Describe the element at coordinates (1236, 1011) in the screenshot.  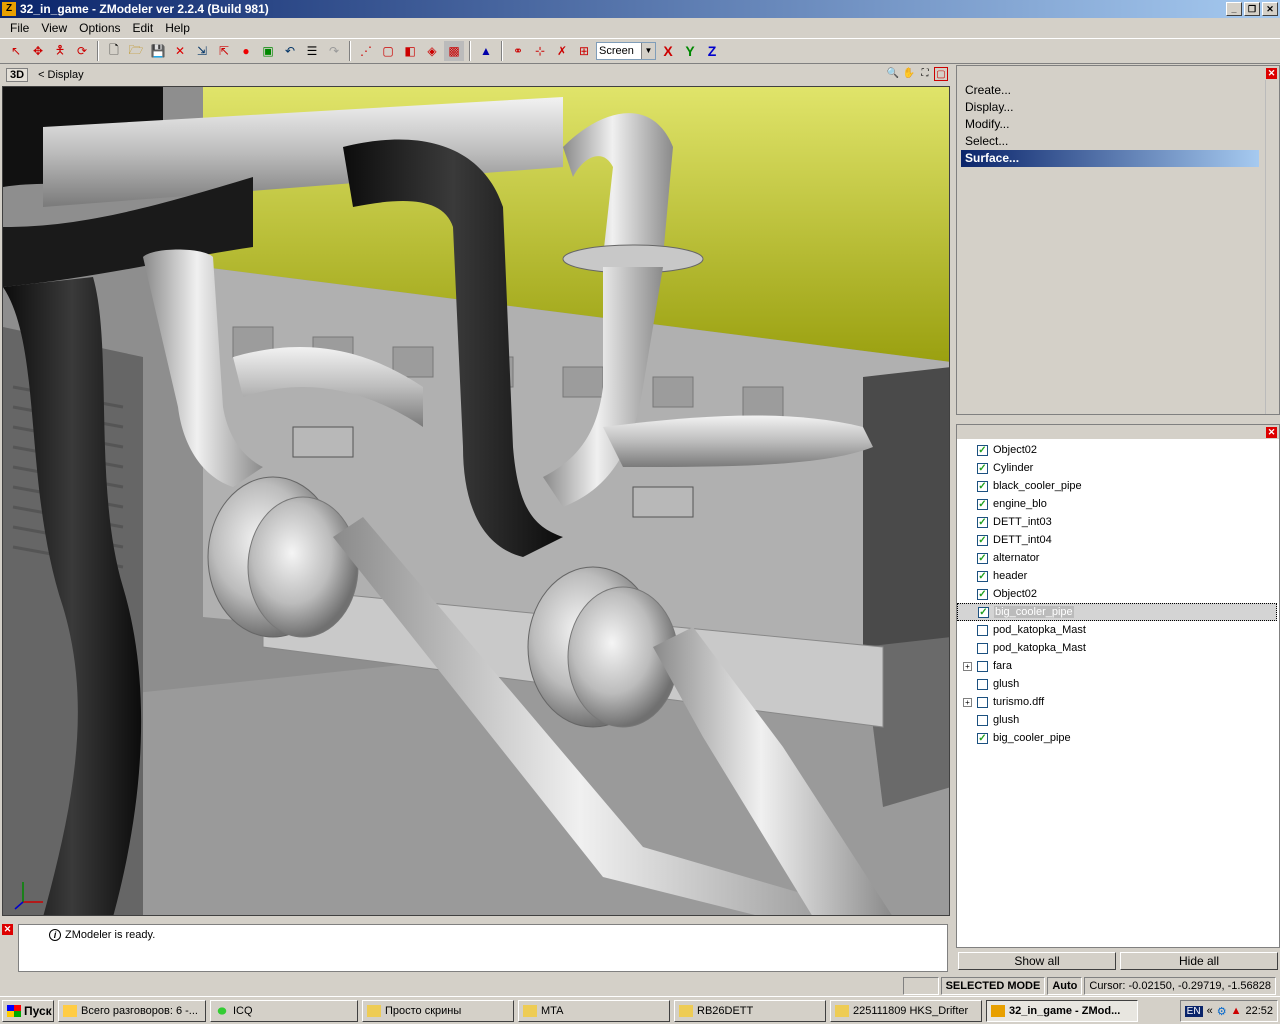
I see `antivirus-icon: ▲` at that location.